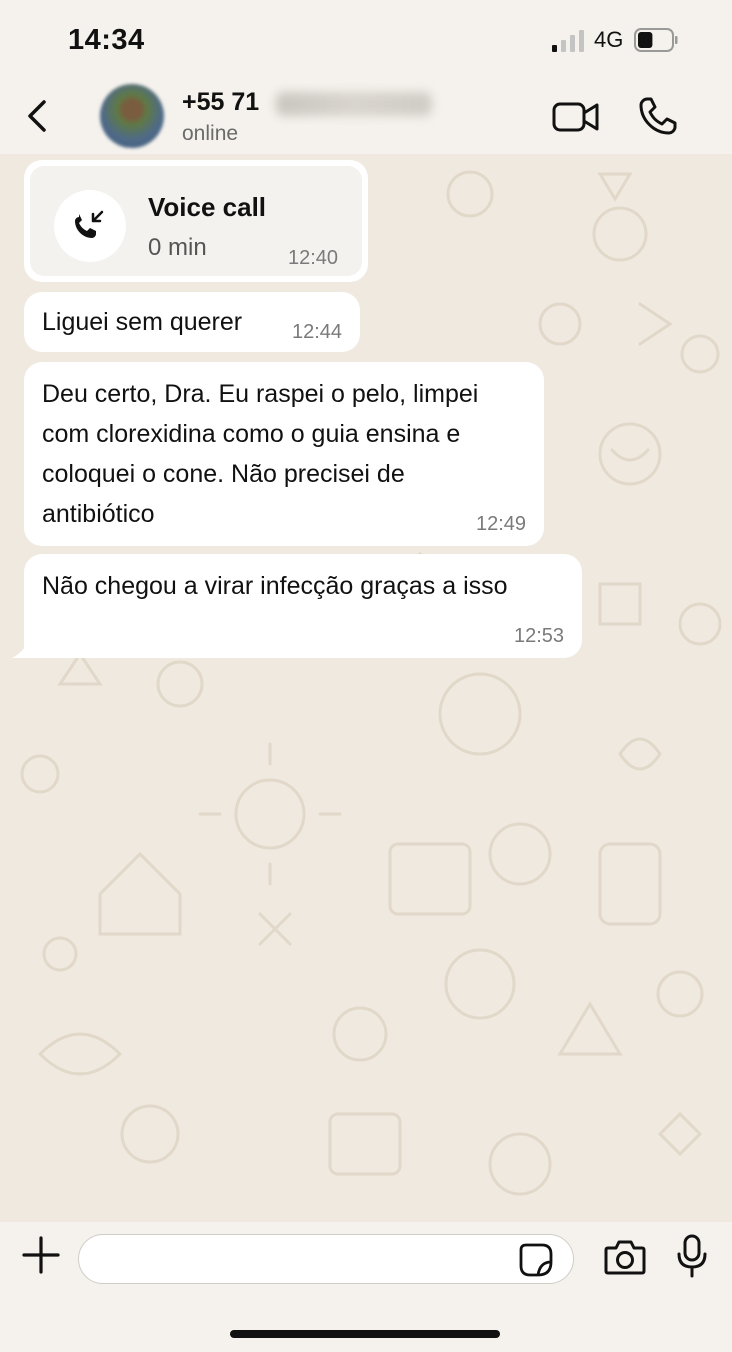 The height and width of the screenshot is (1352, 732). I want to click on incoming-call-icon, so click(89, 224).